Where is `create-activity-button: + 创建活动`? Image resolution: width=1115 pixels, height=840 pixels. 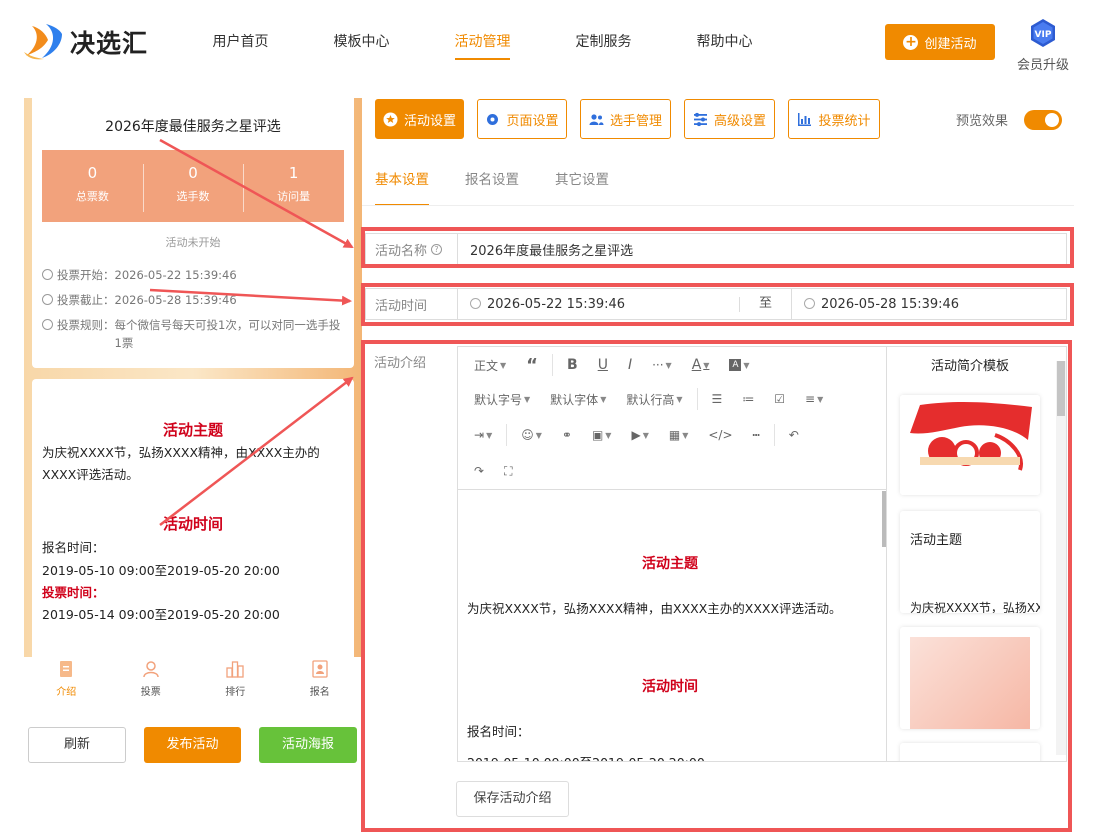 create-activity-button: + 创建活动 is located at coordinates (940, 42).